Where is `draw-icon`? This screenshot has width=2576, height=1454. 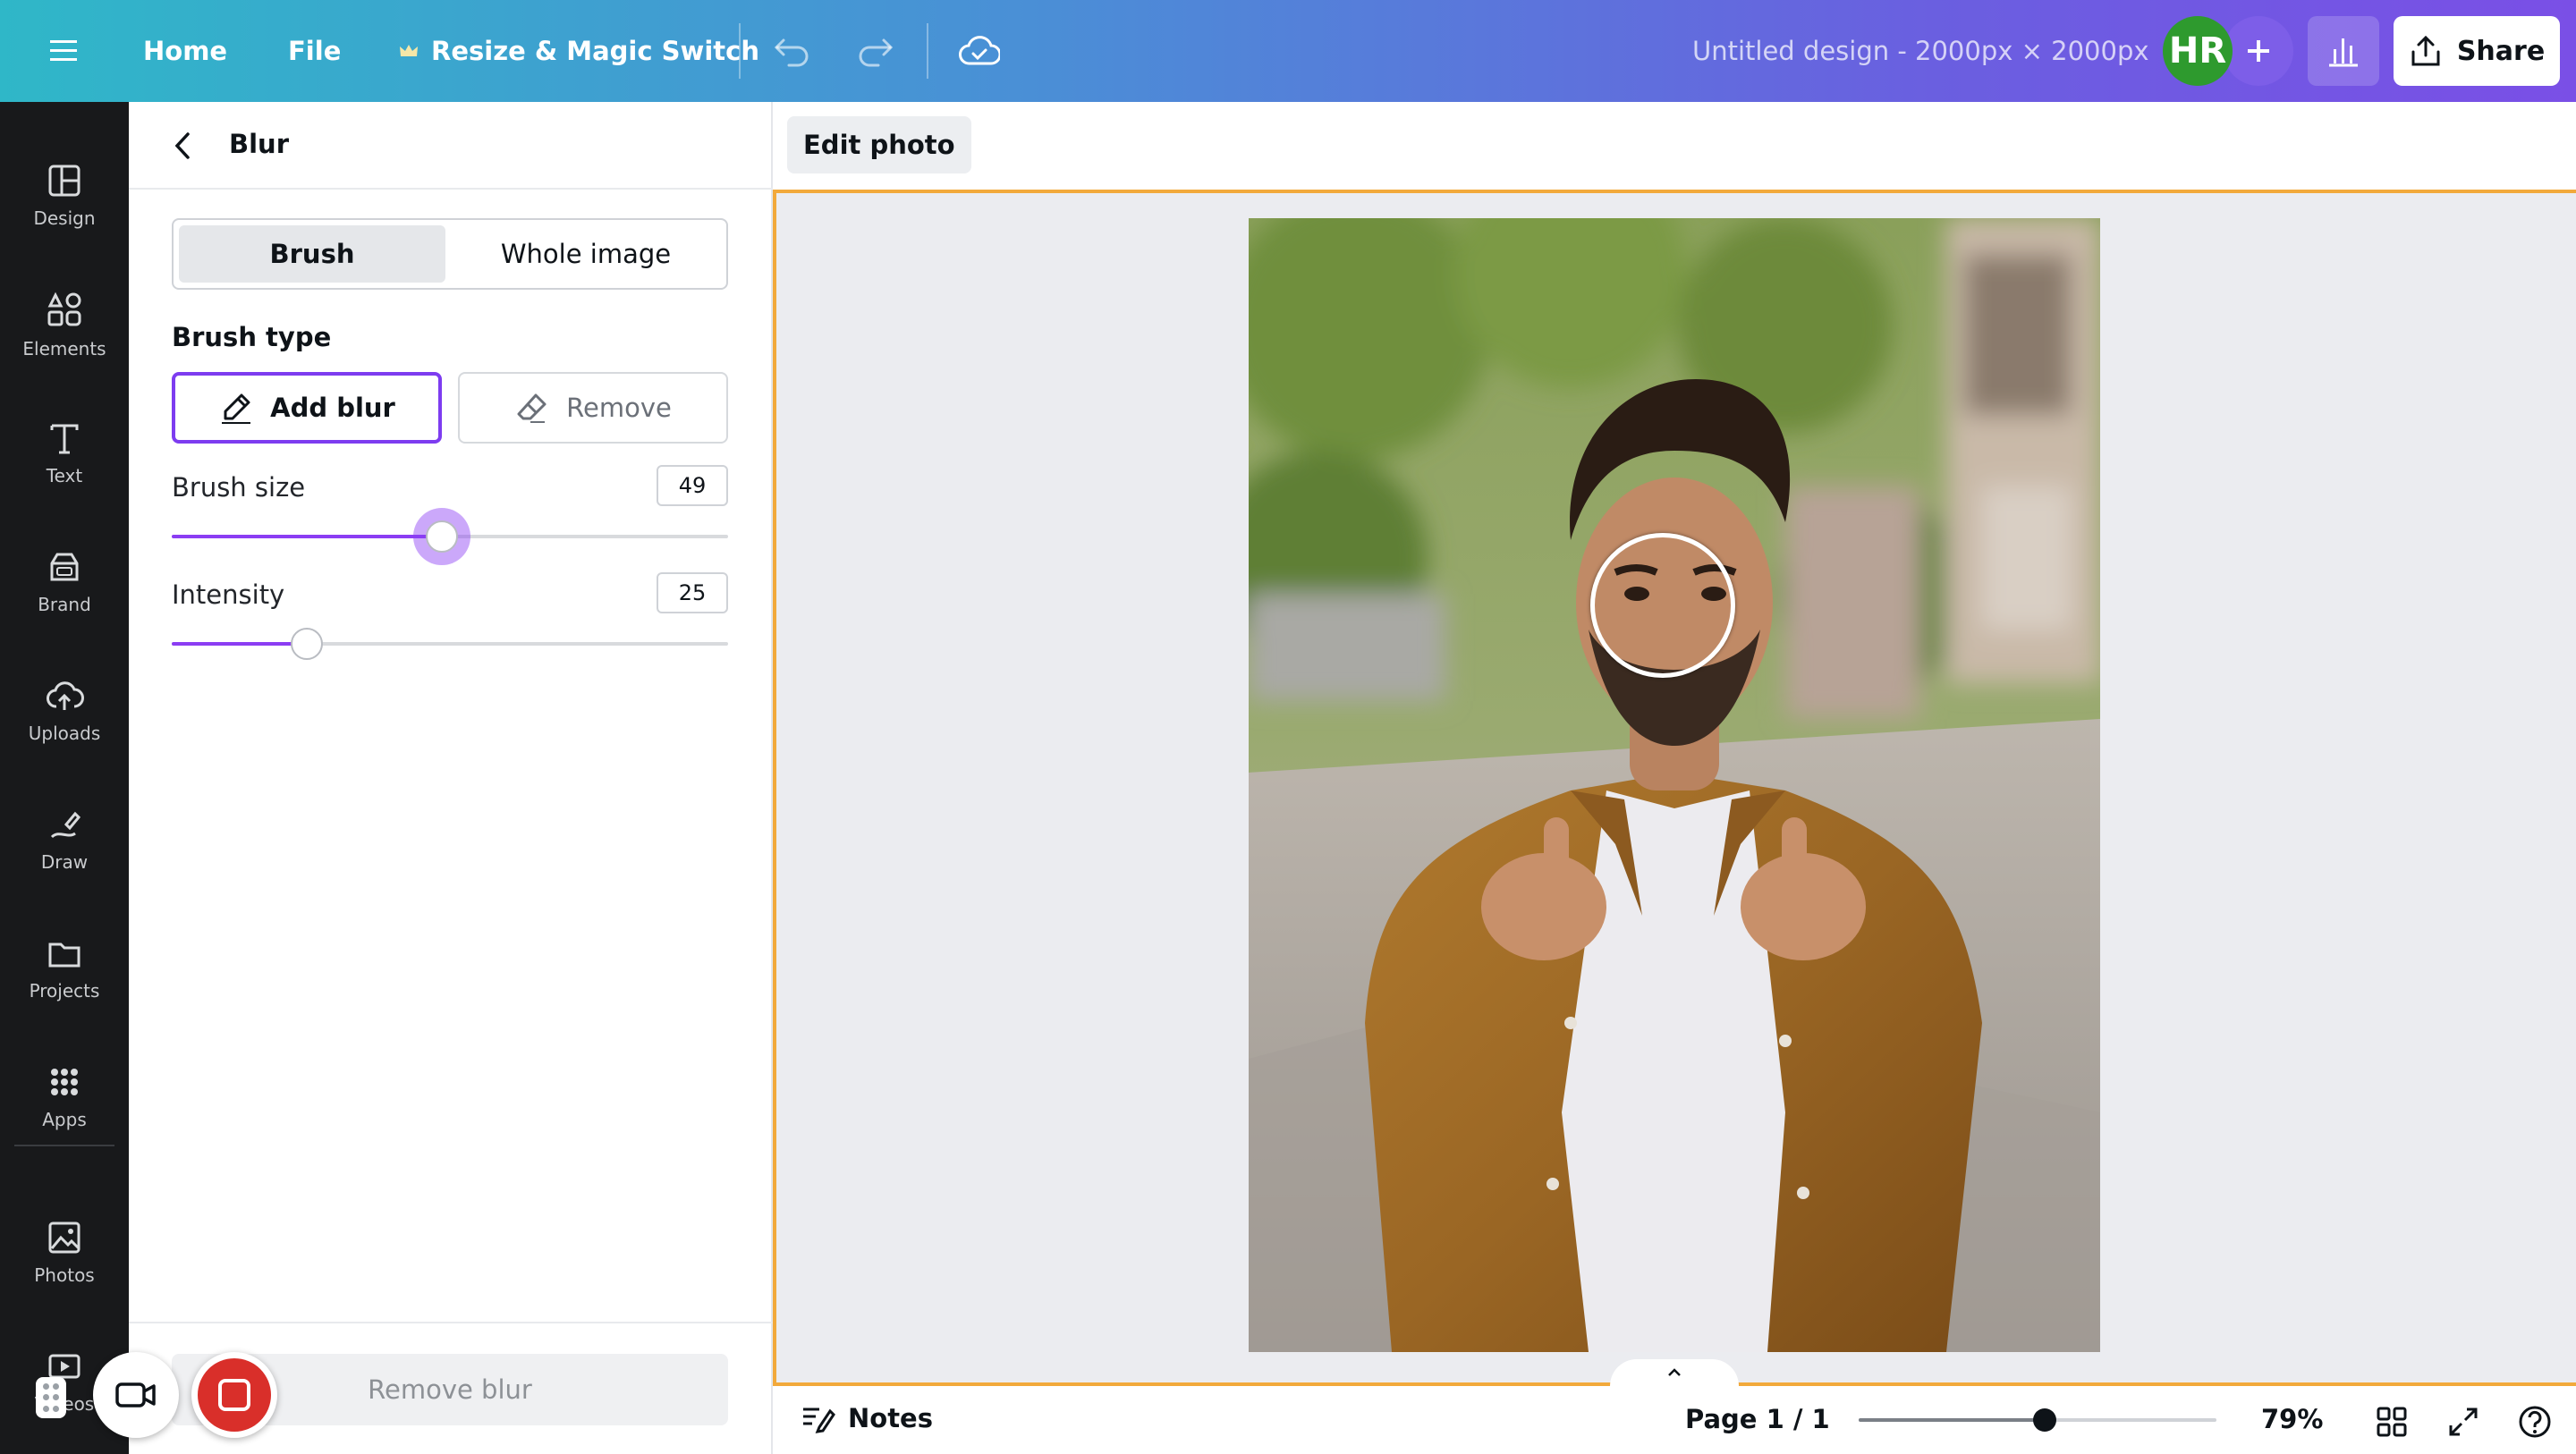
draw-icon is located at coordinates (65, 825).